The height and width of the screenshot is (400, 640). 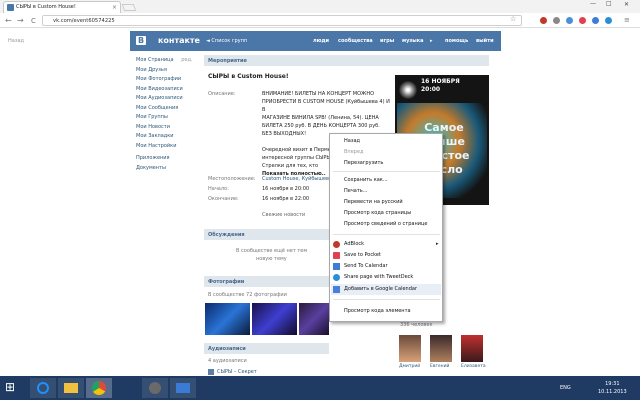 I want to click on vk-favicon-icon, so click(x=10, y=7).